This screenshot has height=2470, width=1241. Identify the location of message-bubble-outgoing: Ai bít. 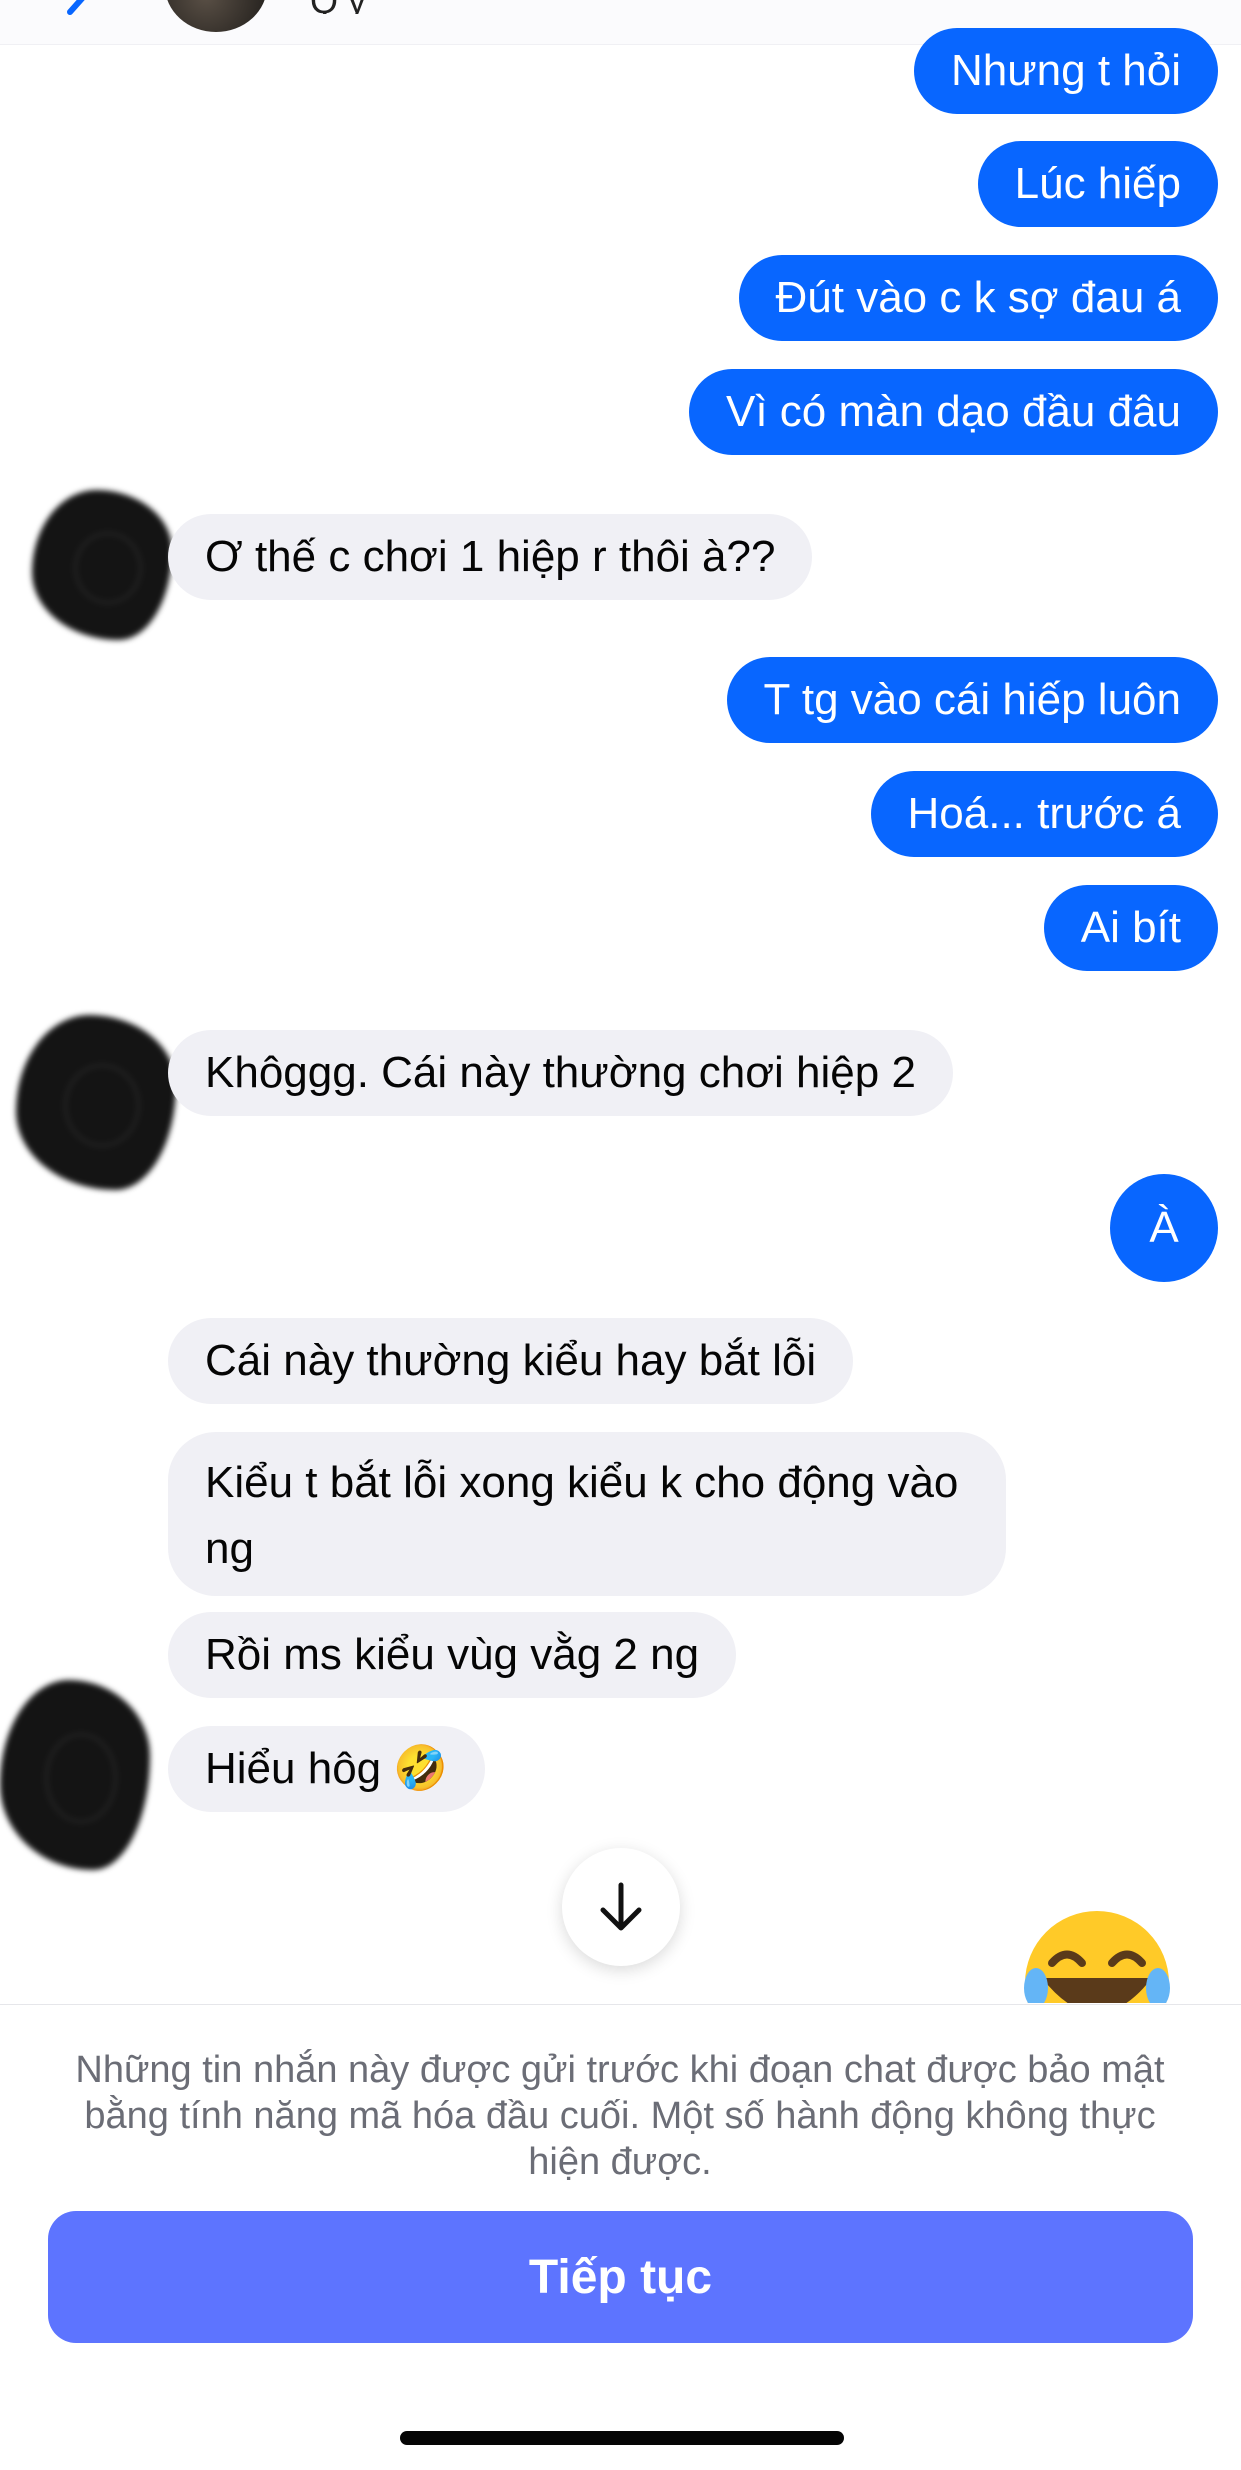
(1130, 928).